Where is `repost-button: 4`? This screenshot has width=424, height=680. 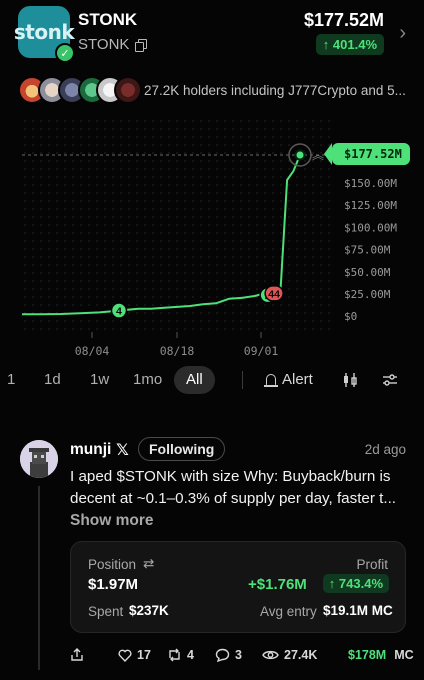 repost-button: 4 is located at coordinates (180, 655).